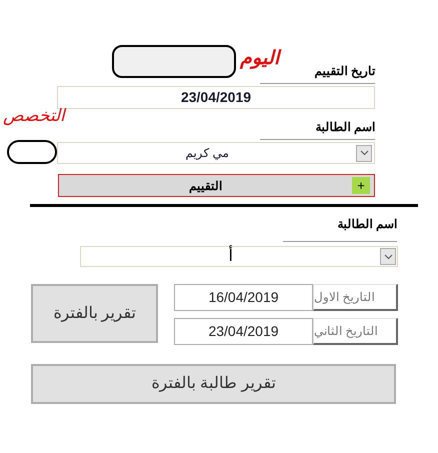  What do you see at coordinates (355, 297) in the screenshot?
I see `date-label: التاريخ الاول` at bounding box center [355, 297].